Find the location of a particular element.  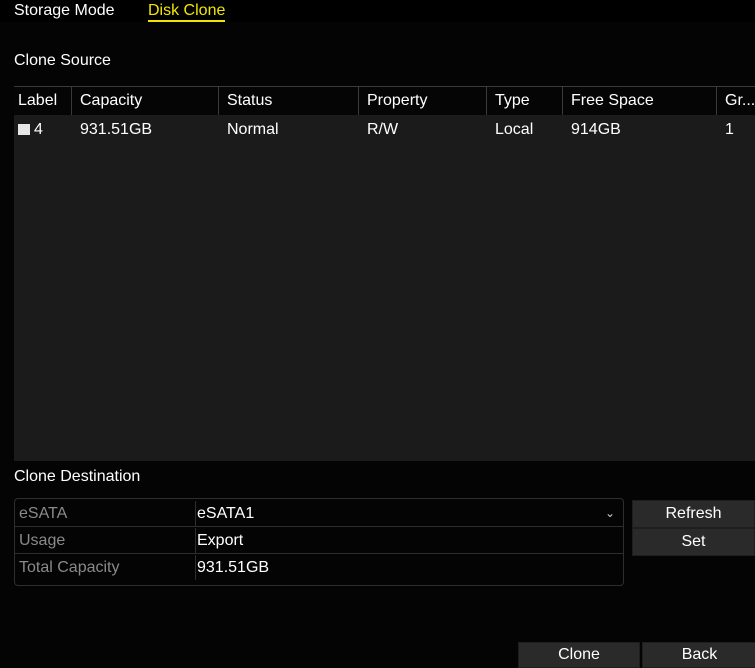

esata-label: eSATA is located at coordinates (43, 513).